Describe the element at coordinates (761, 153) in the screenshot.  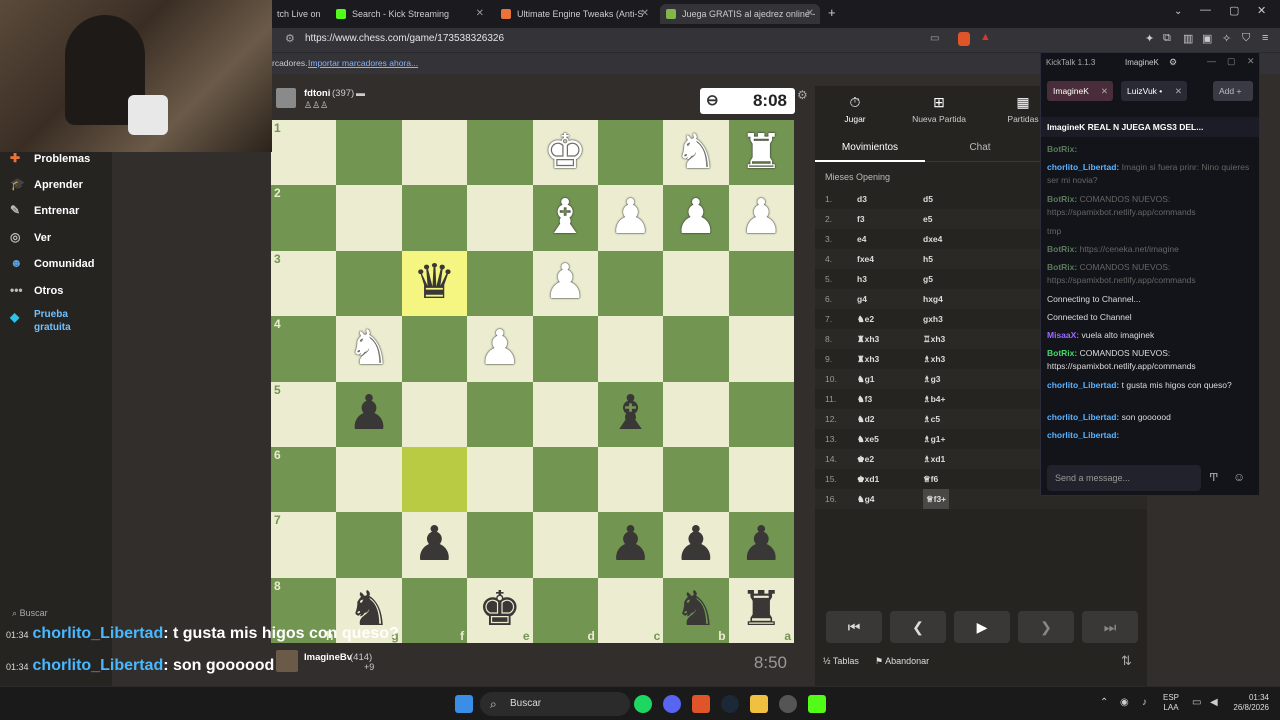
I see `board-square: ♜` at that location.